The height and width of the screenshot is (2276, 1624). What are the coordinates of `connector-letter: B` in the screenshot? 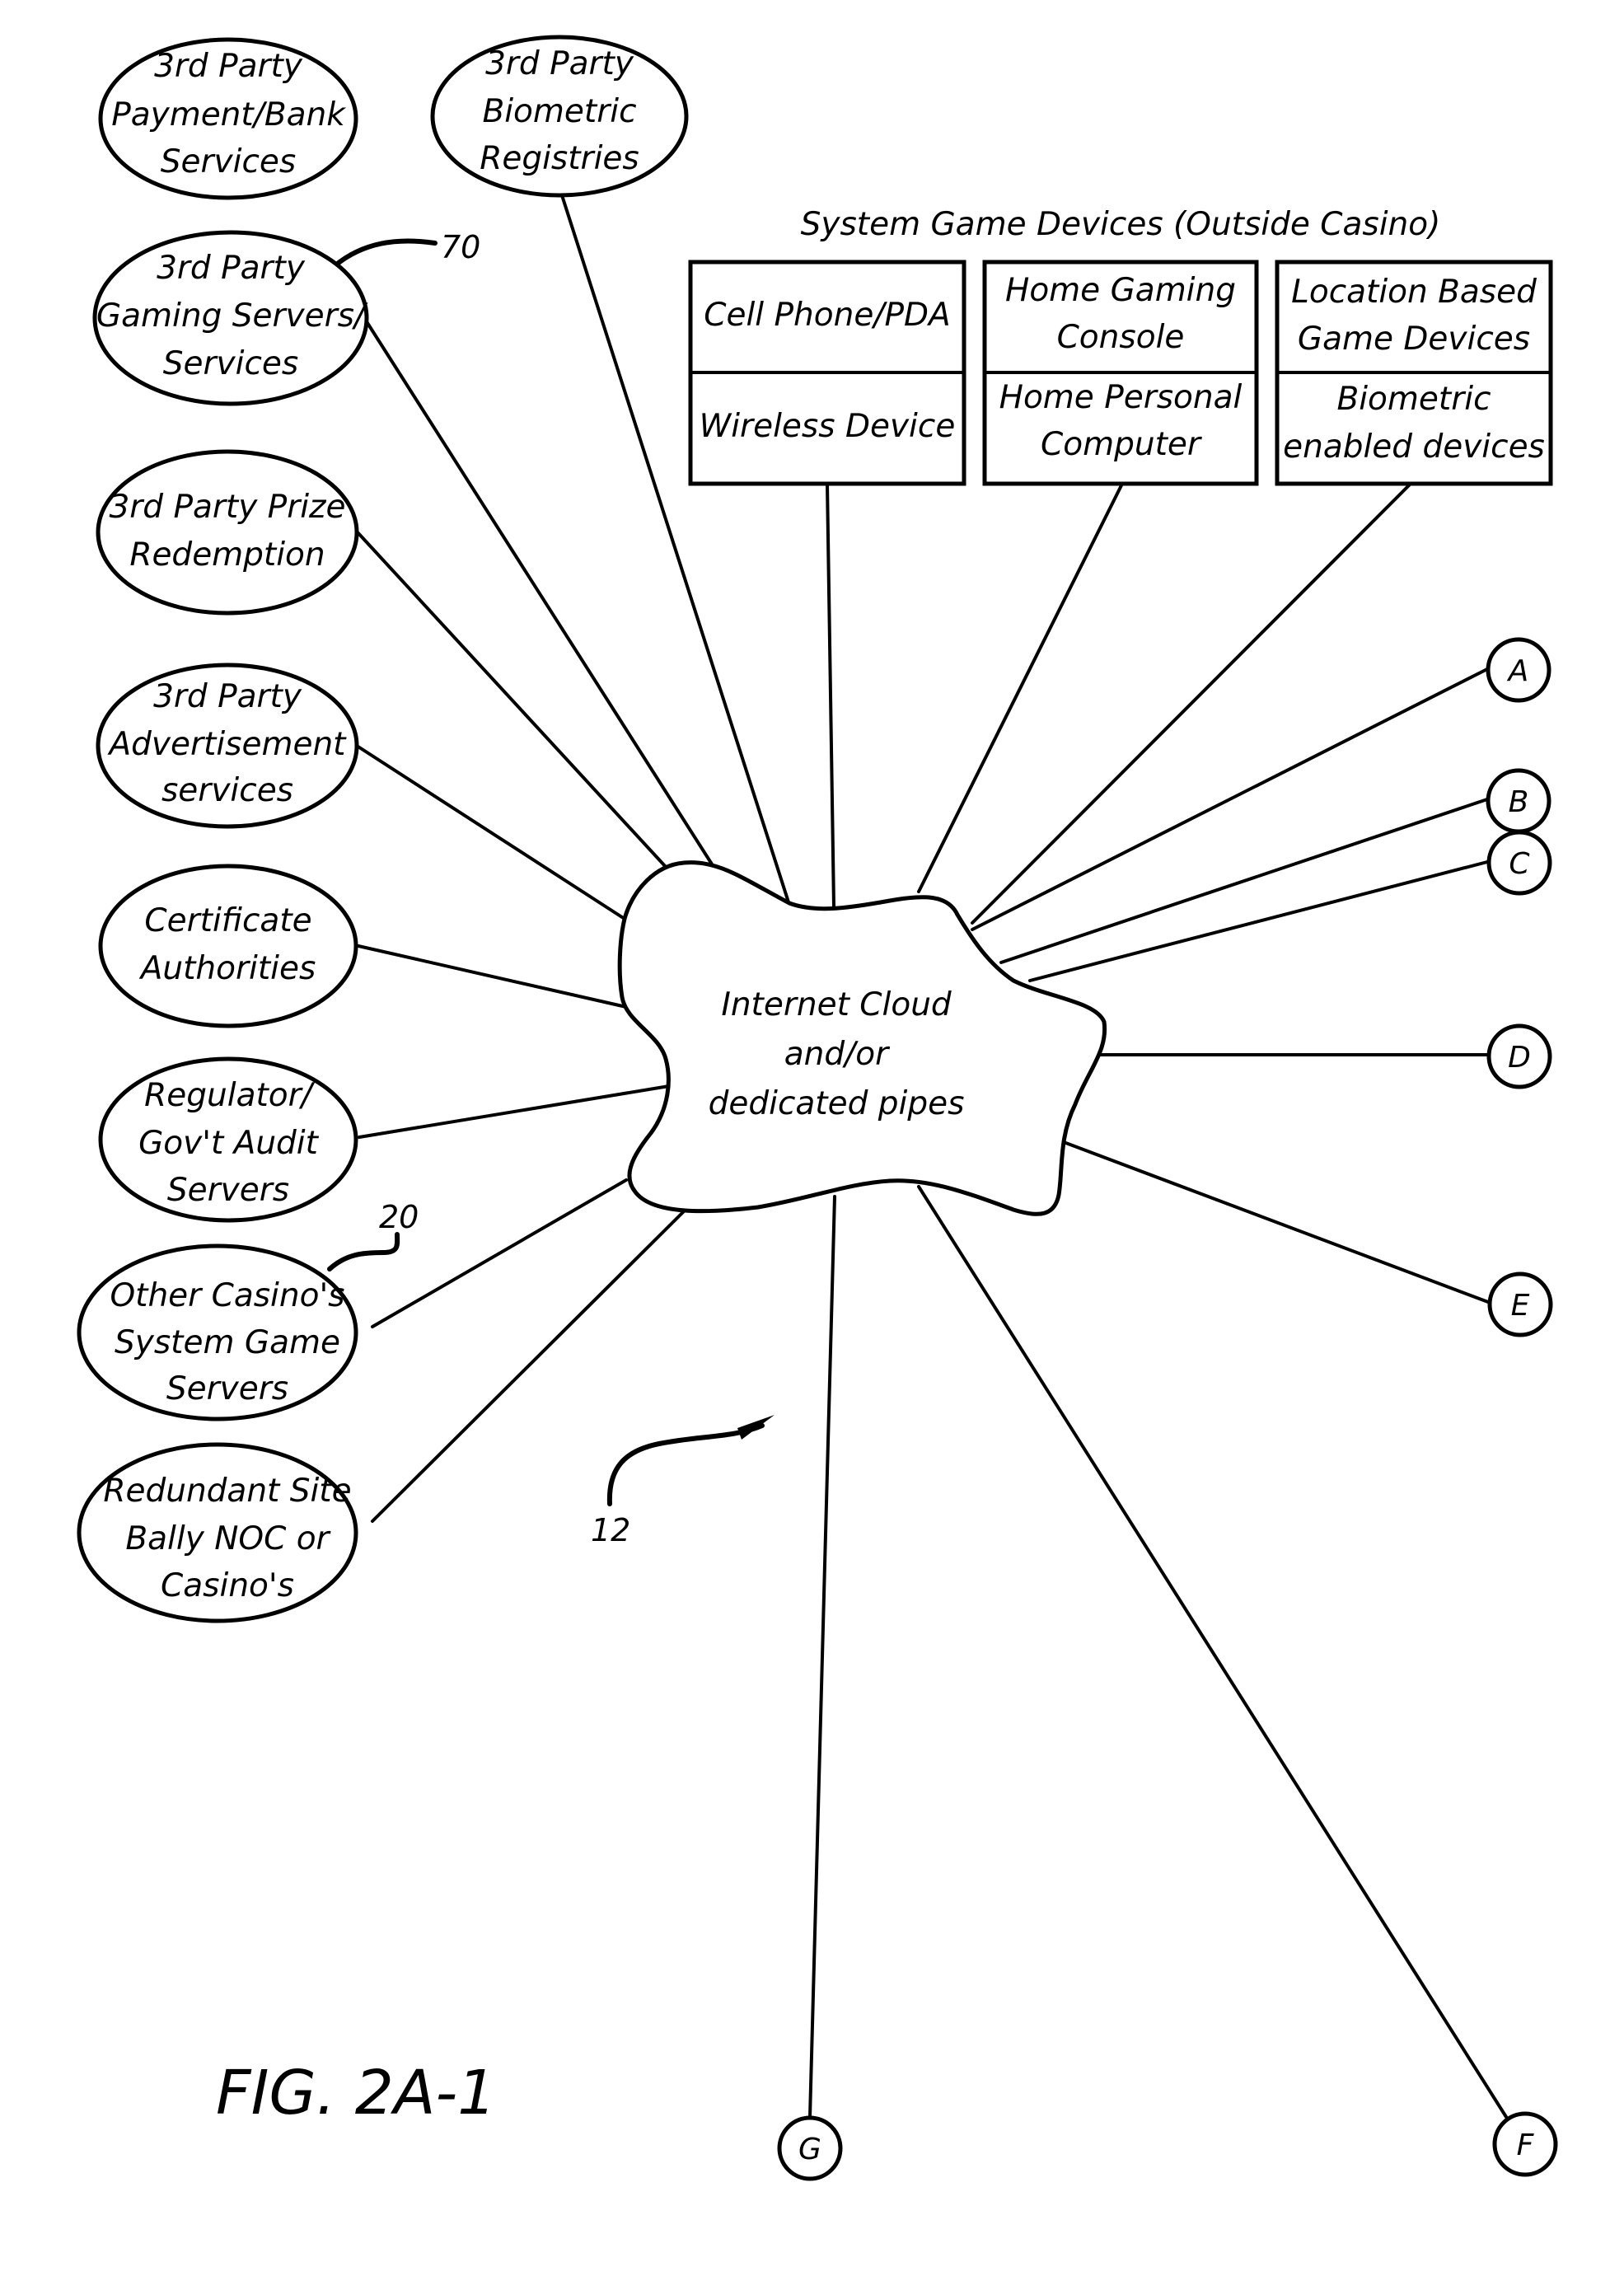 It's located at (1519, 802).